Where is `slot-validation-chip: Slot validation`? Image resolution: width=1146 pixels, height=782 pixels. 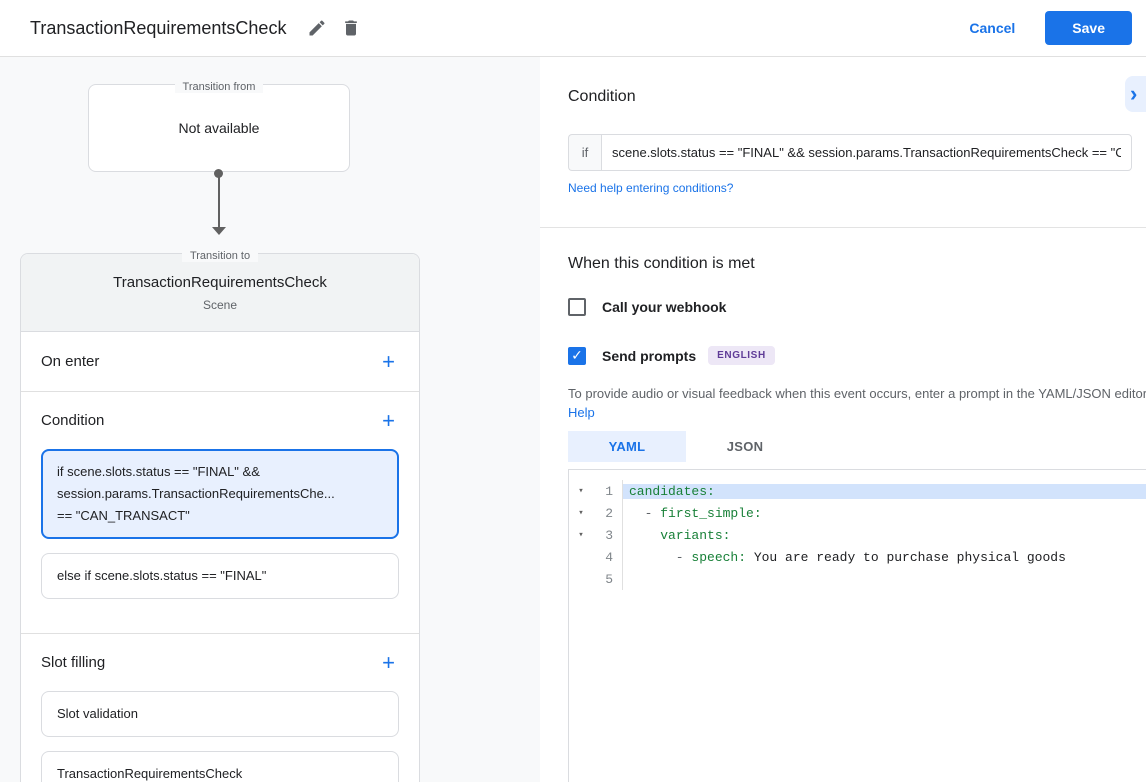 slot-validation-chip: Slot validation is located at coordinates (220, 714).